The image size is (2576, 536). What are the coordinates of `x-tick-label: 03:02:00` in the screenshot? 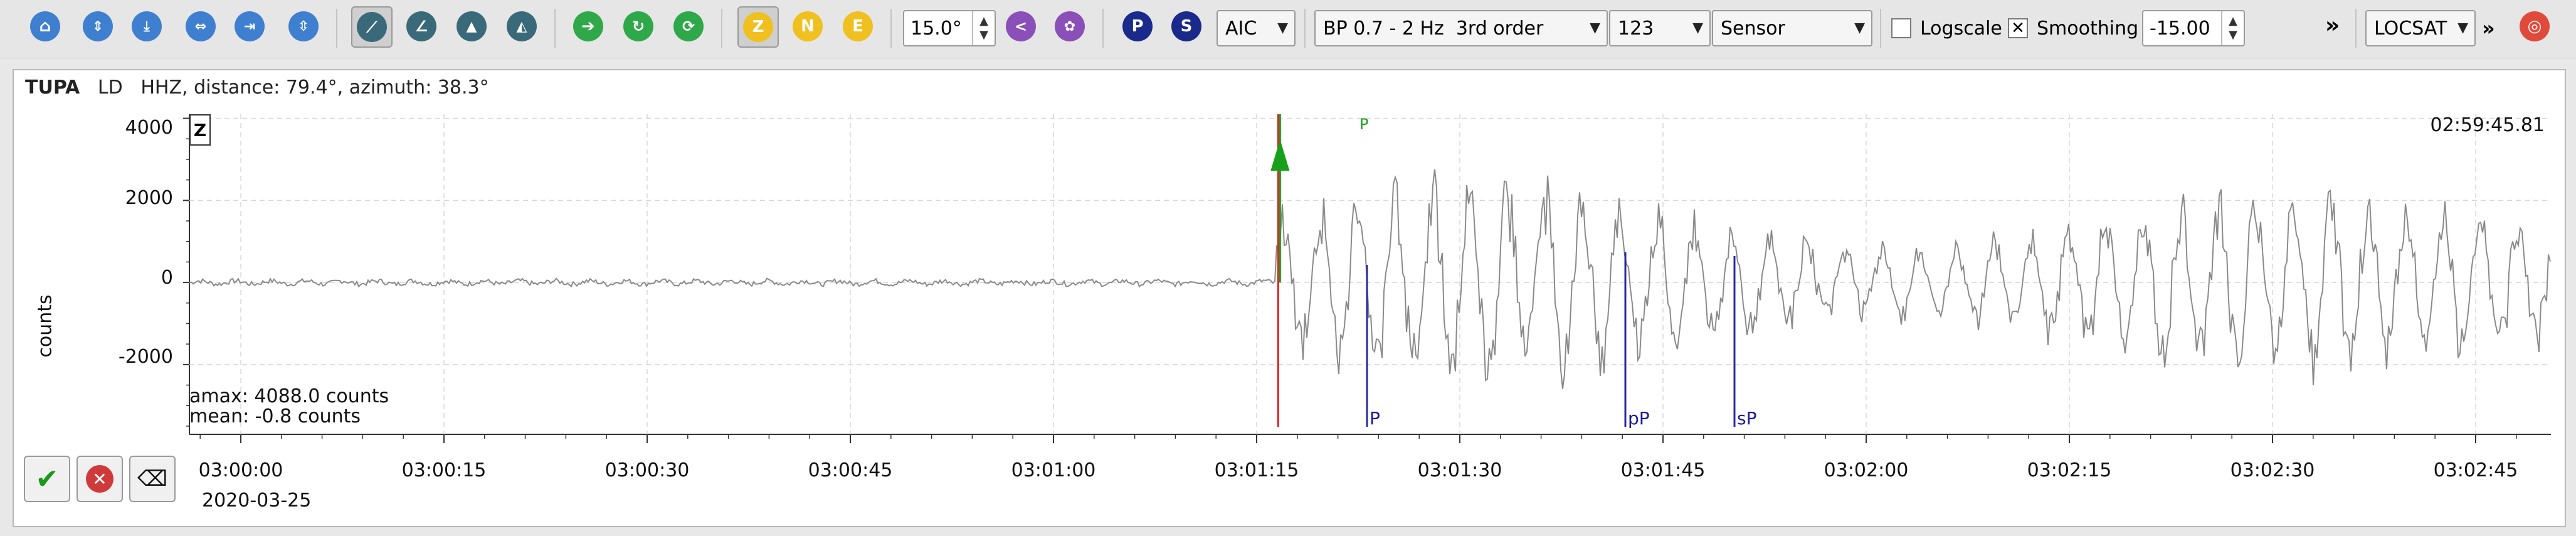 It's located at (1866, 470).